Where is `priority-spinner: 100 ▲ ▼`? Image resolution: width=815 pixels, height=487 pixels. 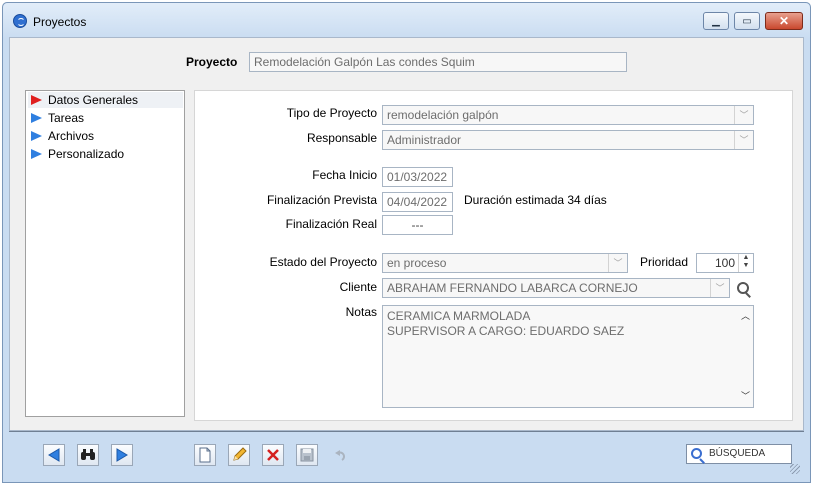
priority-spinner: 100 ▲ ▼ is located at coordinates (725, 263).